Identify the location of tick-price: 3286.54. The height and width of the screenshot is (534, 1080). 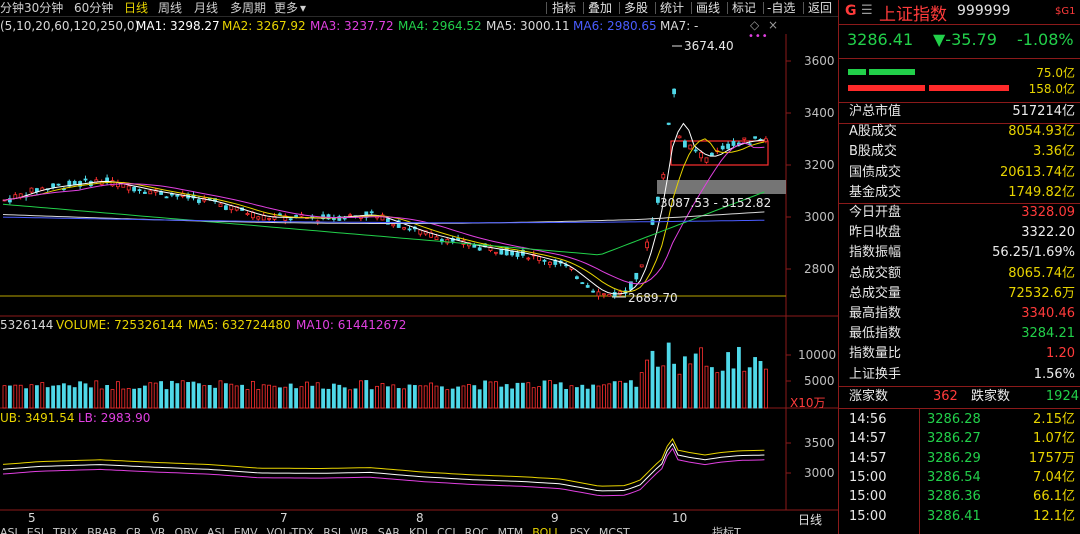
(954, 477).